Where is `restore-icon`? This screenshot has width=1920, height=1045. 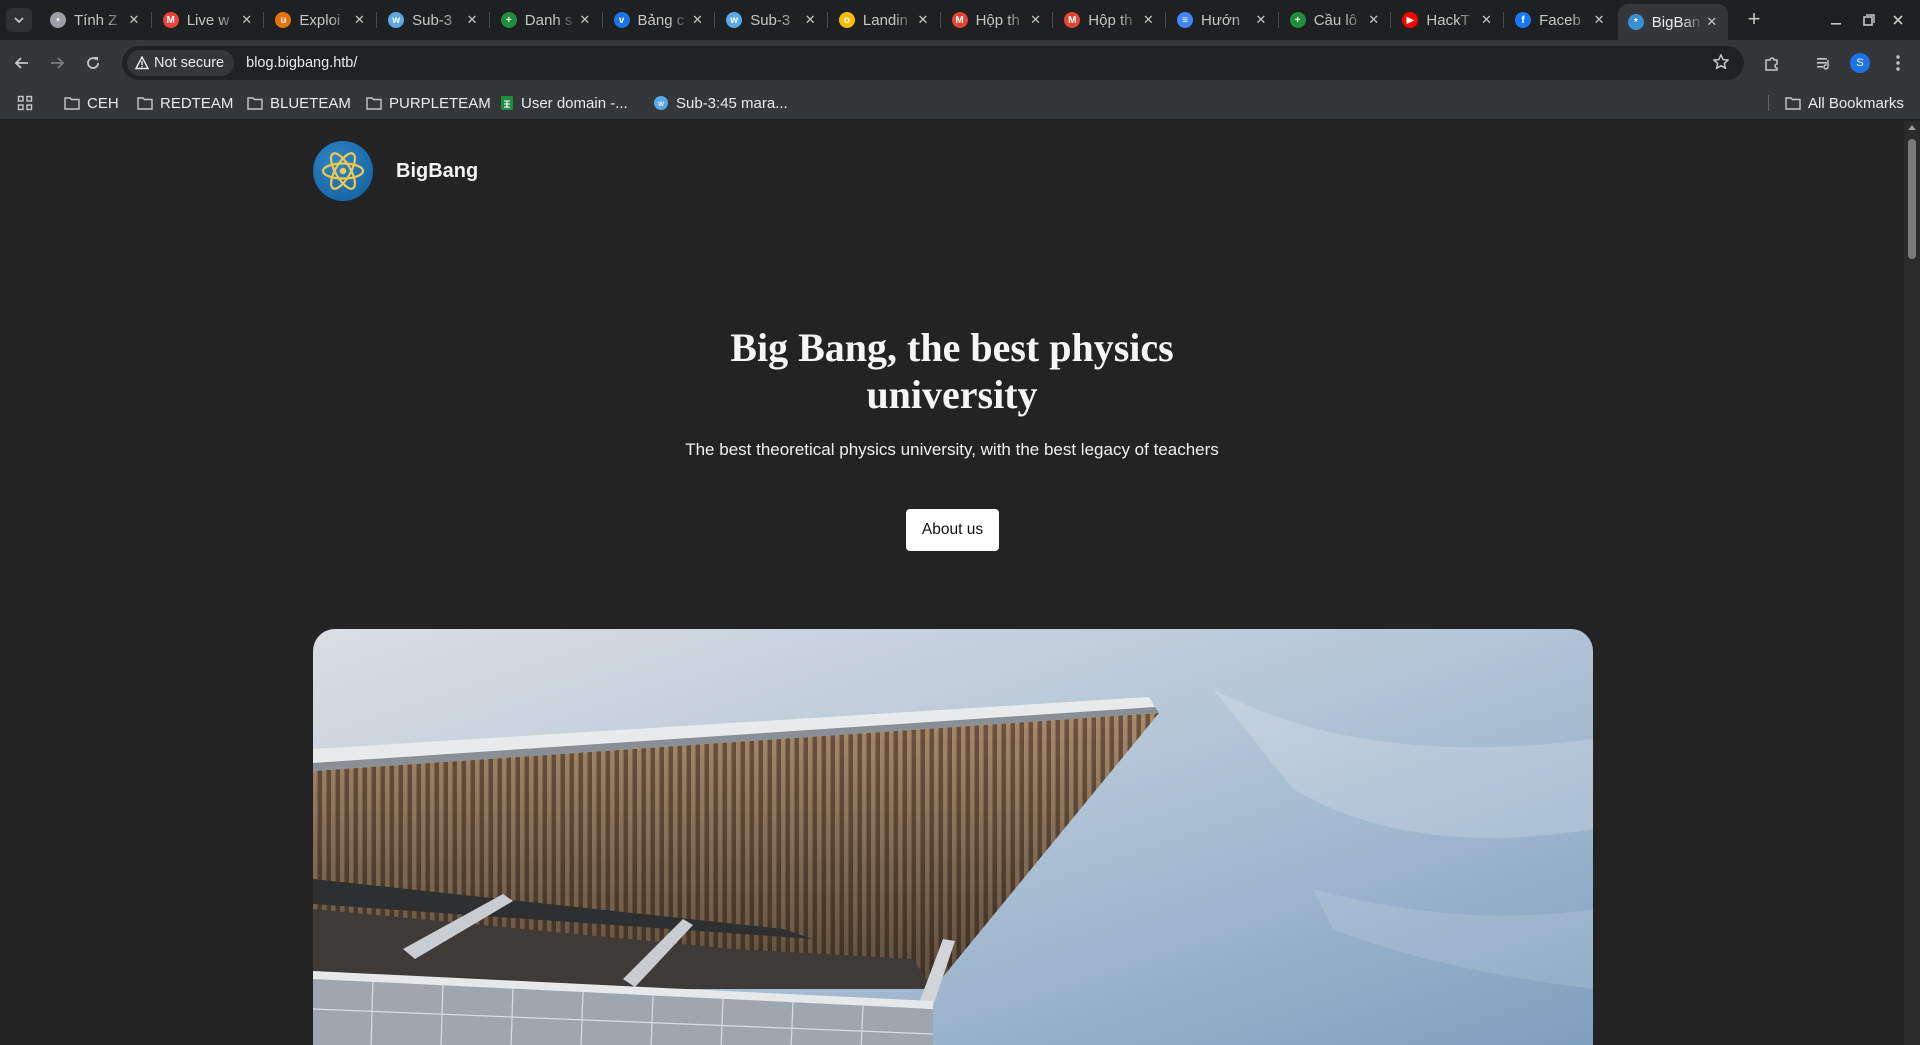
restore-icon is located at coordinates (1869, 20).